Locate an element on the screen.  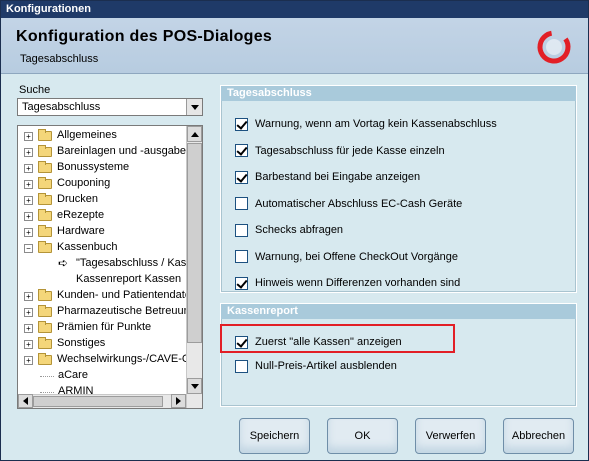
tree-item-label: Kassenbuch is located at coordinates (87, 247).